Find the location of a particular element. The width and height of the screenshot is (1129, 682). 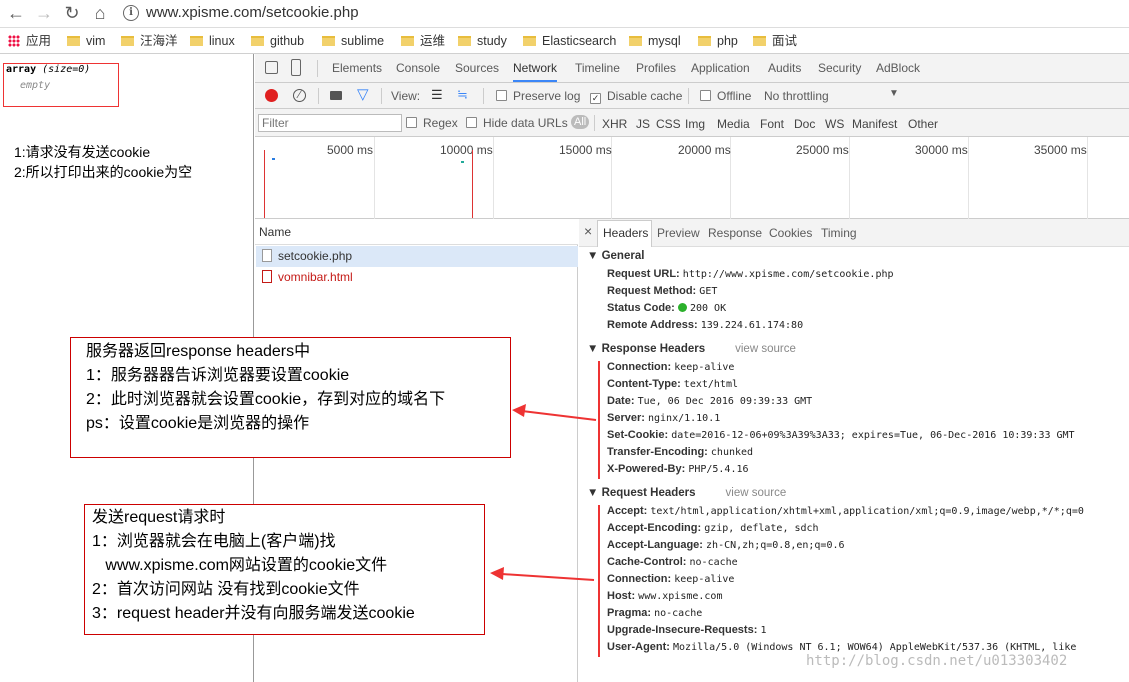

watermark: http://blog.csdn.net/u013303402 is located at coordinates (937, 661).